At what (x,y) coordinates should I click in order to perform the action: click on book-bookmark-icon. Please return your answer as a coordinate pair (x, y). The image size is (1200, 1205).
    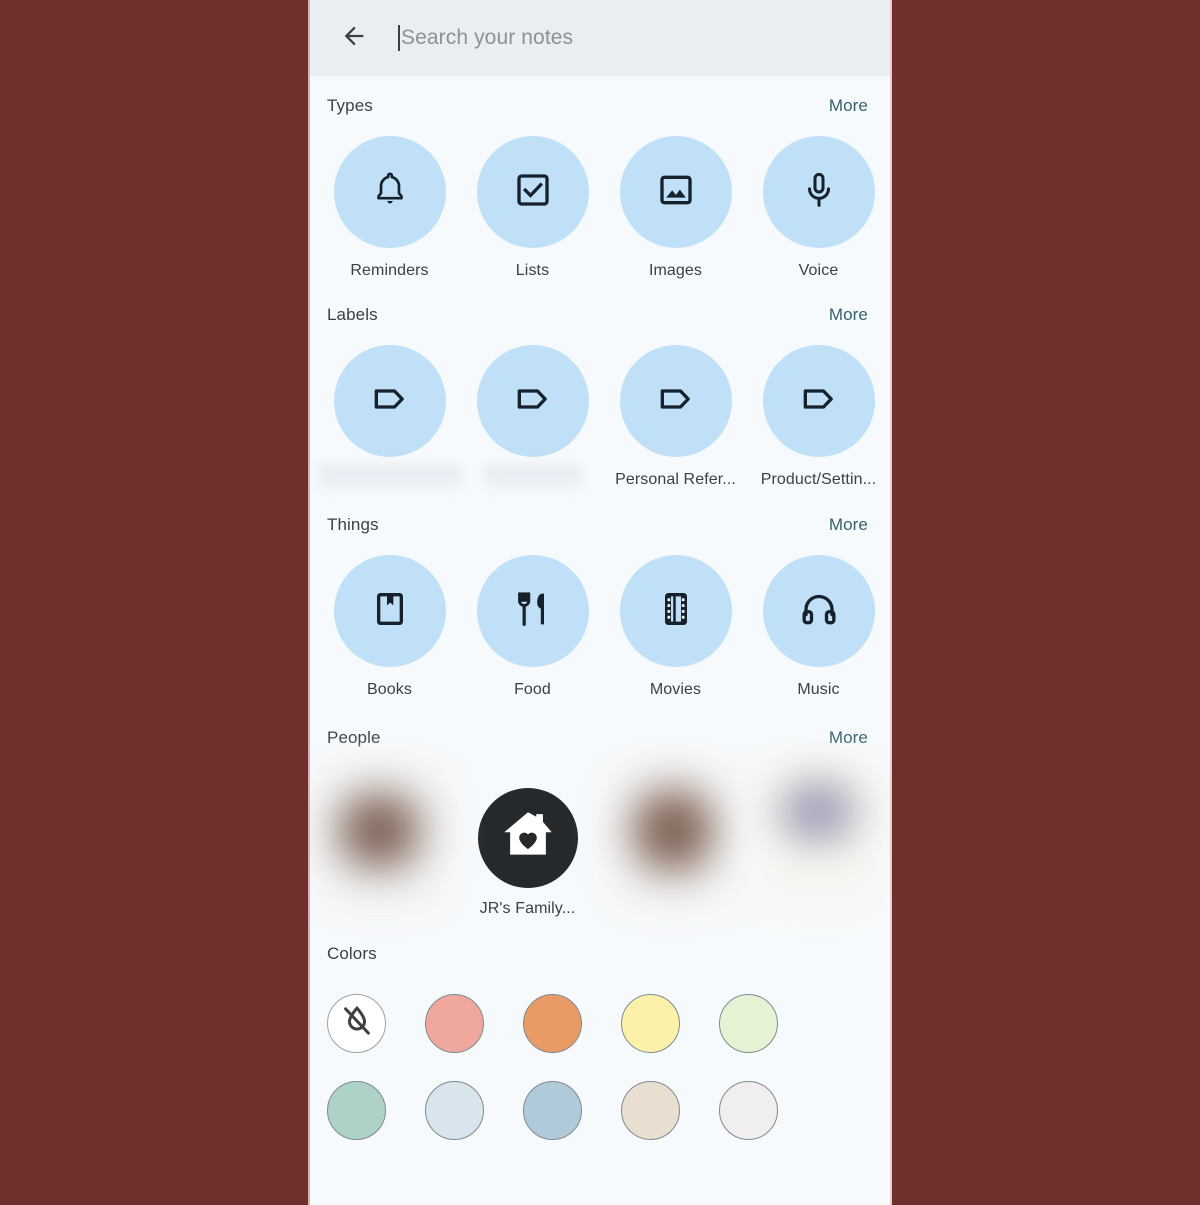
    Looking at the image, I should click on (390, 611).